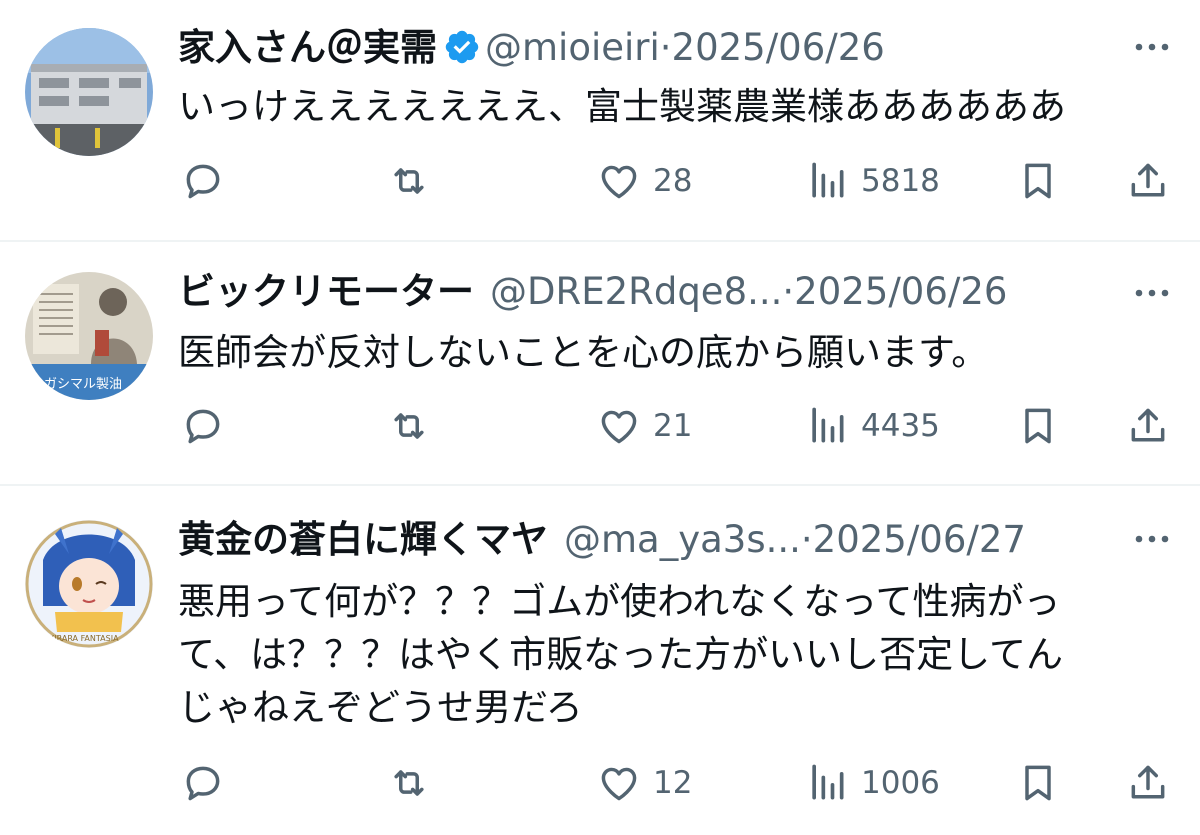 The image size is (1200, 835). What do you see at coordinates (622, 106) in the screenshot?
I see `tweet-text-line: いっけえええええええ、富士製薬農業様ああああああ` at bounding box center [622, 106].